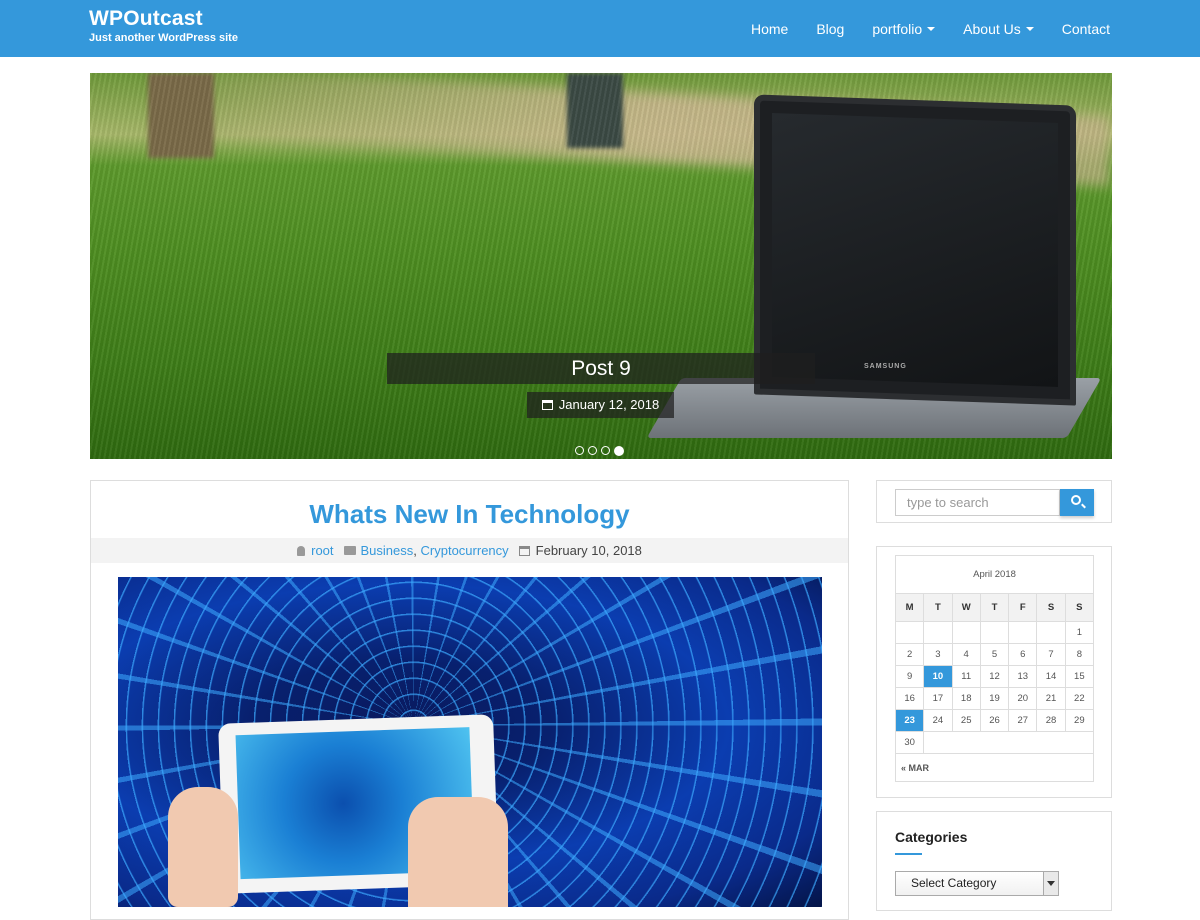  I want to click on slide-caption-title: Post 9, so click(601, 368).